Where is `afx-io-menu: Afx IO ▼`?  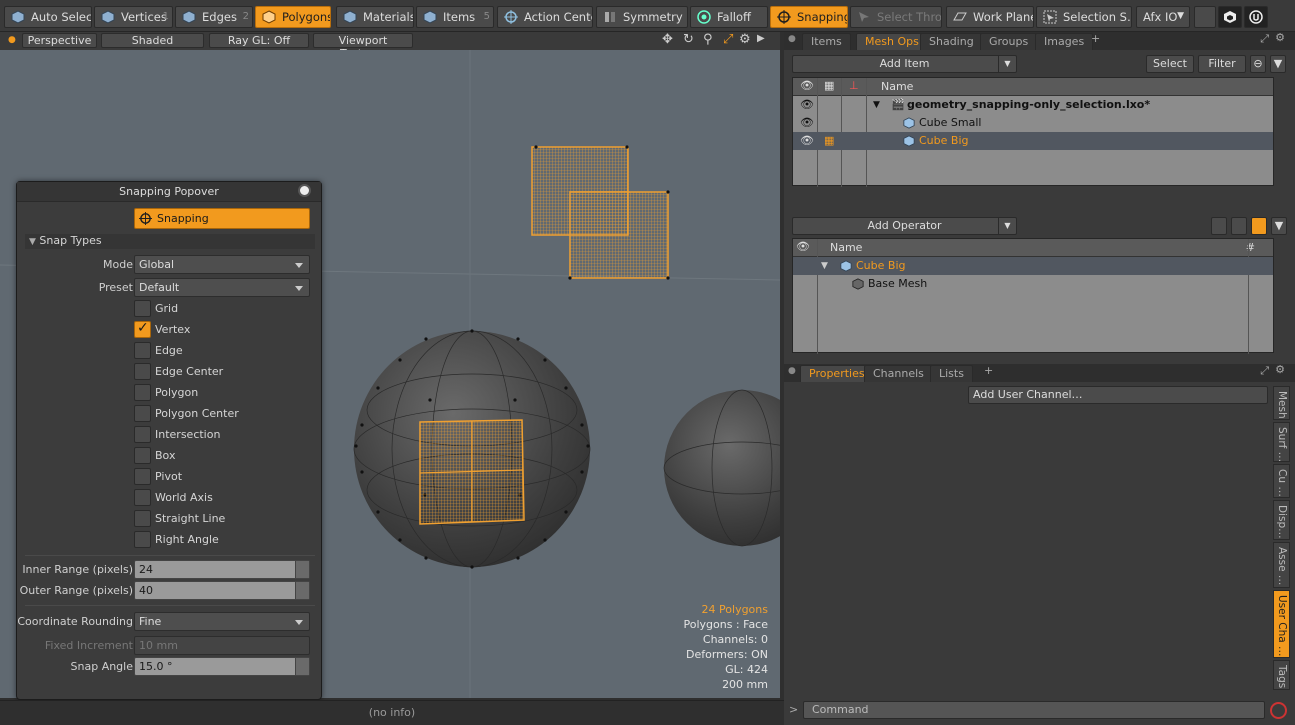
afx-io-menu: Afx IO ▼ is located at coordinates (1163, 17).